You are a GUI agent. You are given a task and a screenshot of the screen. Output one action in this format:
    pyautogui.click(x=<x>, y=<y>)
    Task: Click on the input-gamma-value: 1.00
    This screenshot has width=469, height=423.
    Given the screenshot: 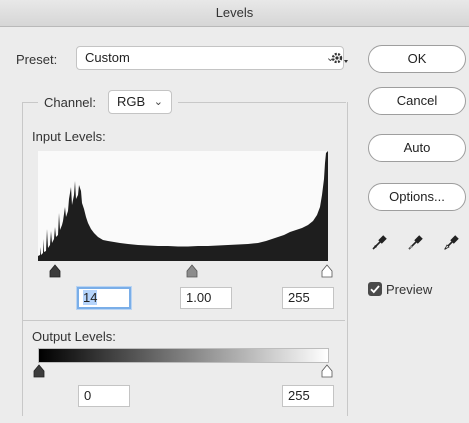 What is the action you would take?
    pyautogui.click(x=199, y=297)
    